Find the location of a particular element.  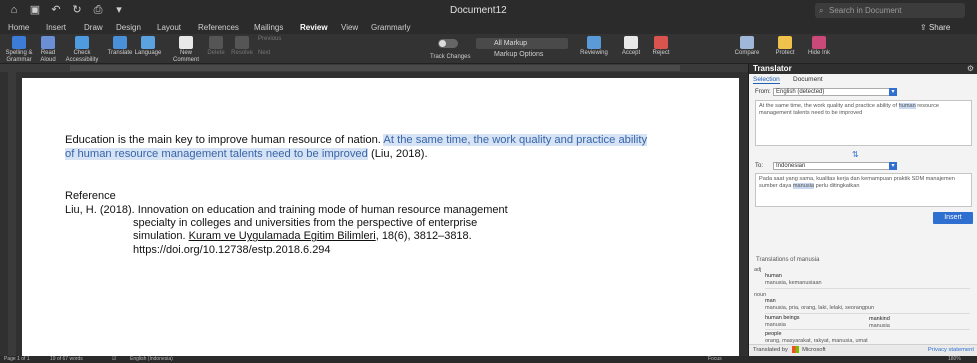

resolve-label: Resolve is located at coordinates (242, 53).